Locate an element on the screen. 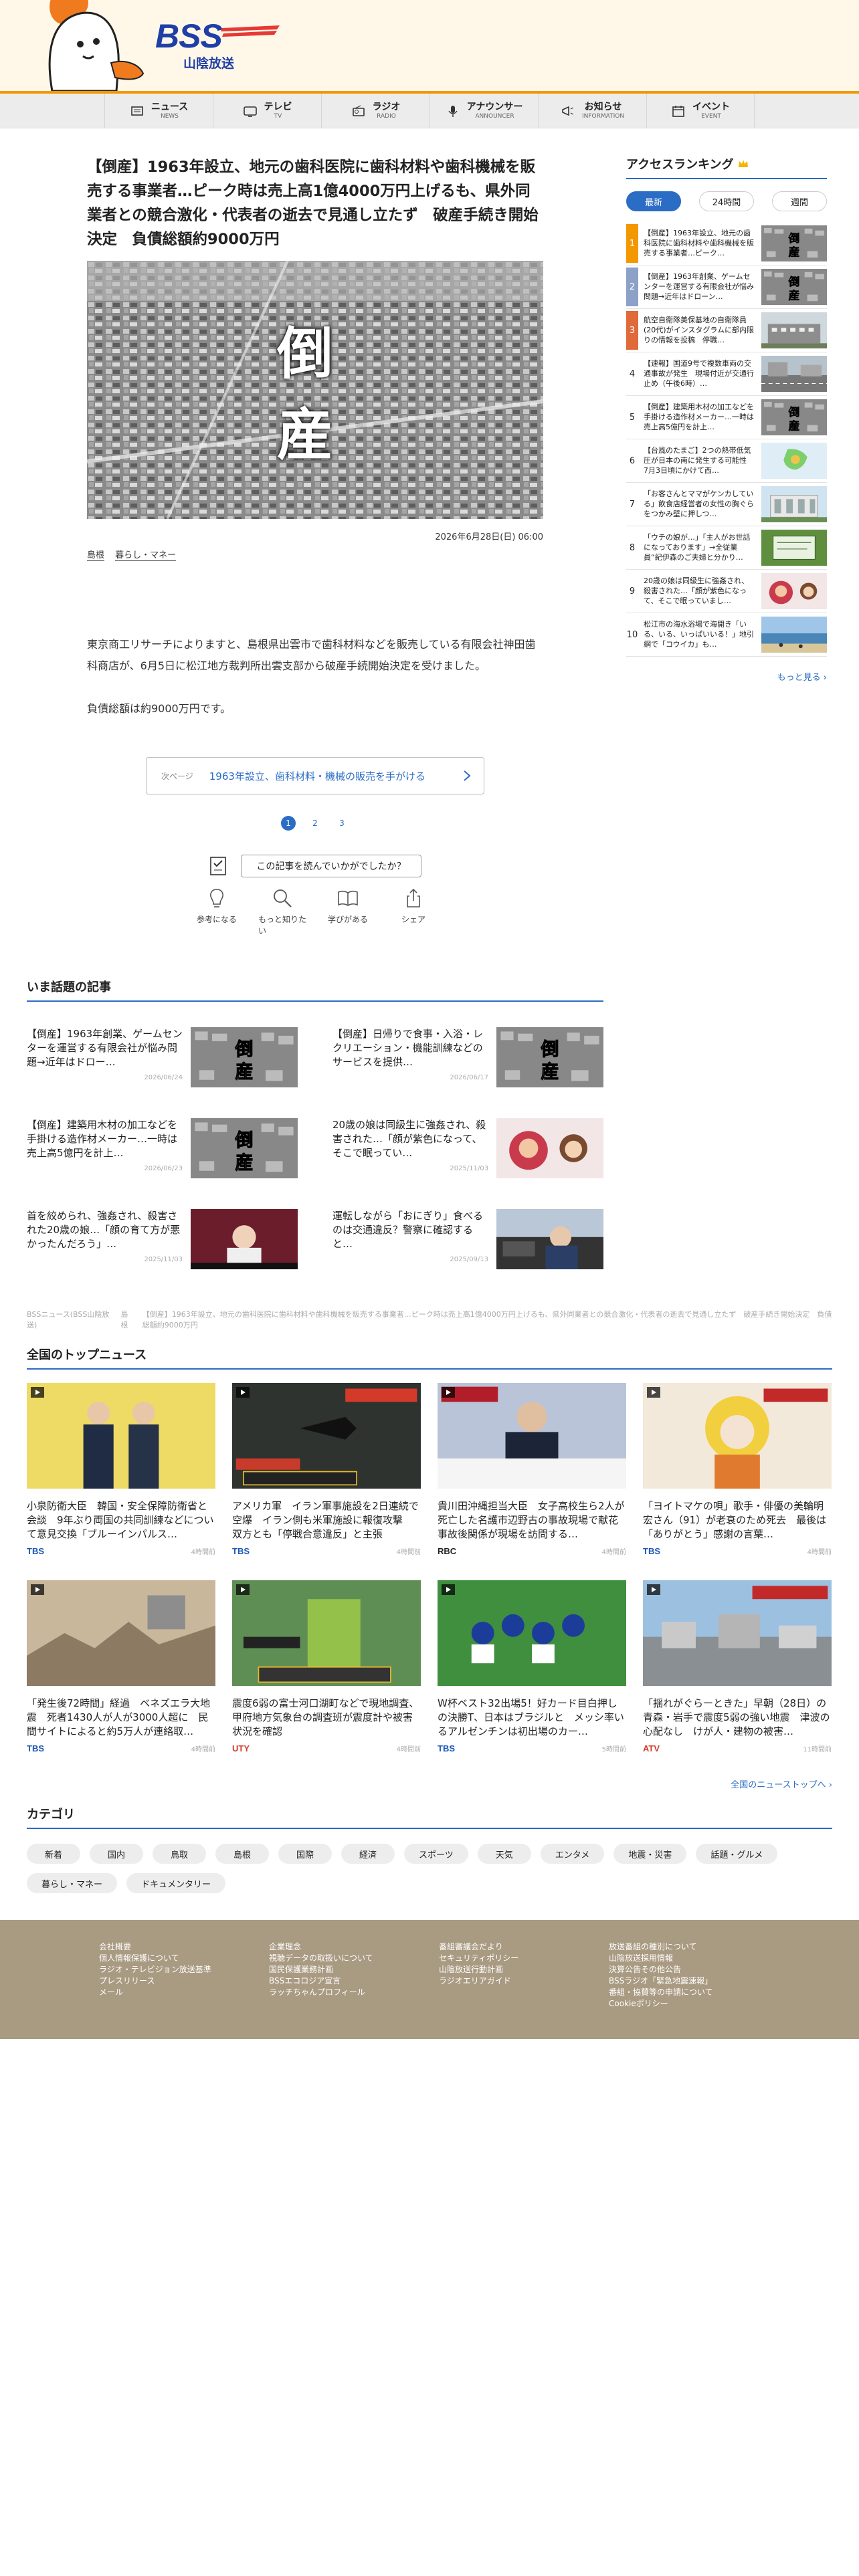 This screenshot has height=2576, width=859. footer-link: BSSラジオ「緊急地震速報」 is located at coordinates (694, 1981).